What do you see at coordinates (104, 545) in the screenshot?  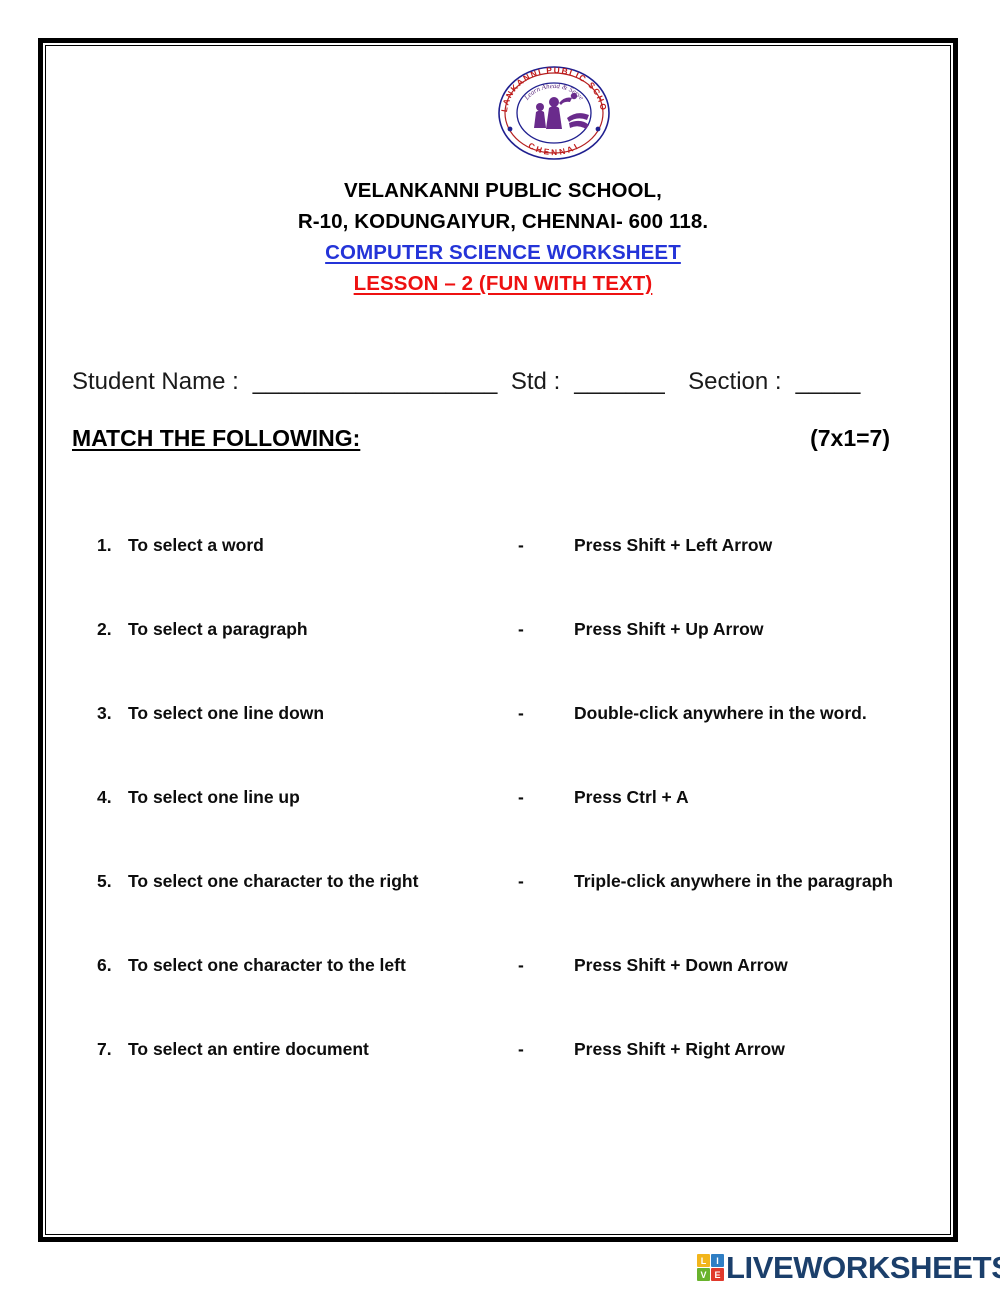 I see `item-number: 1.` at bounding box center [104, 545].